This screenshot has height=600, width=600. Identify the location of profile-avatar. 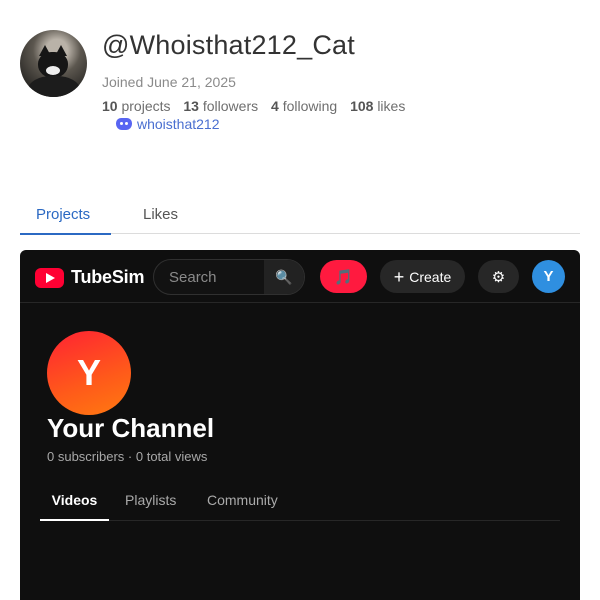
(53, 63).